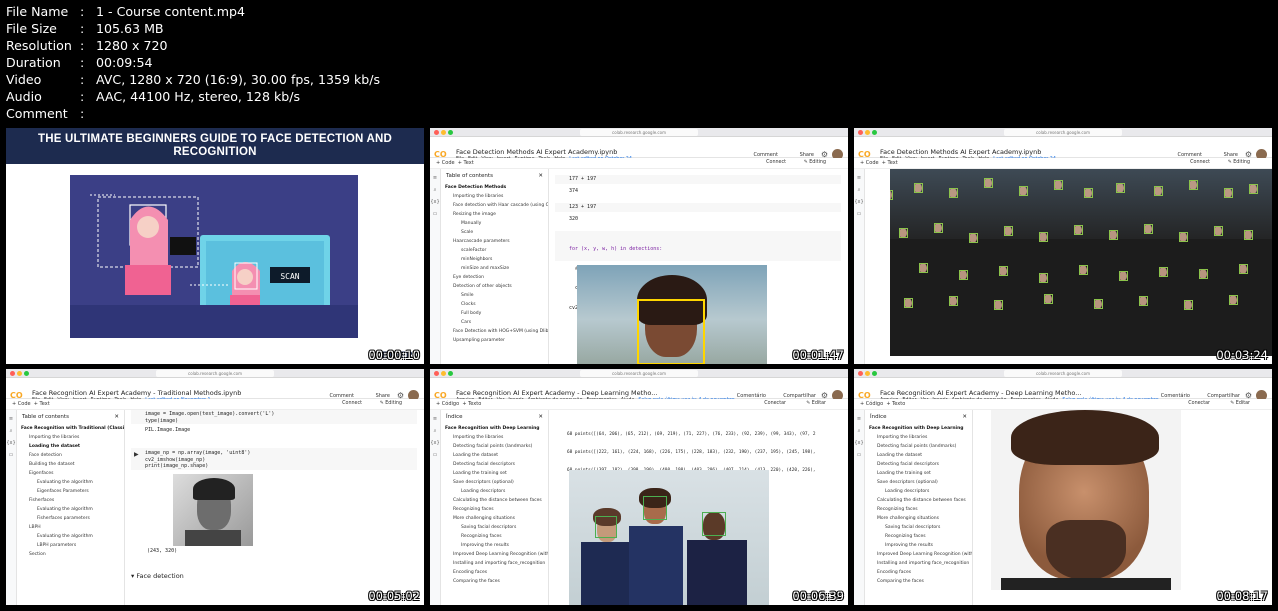 The height and width of the screenshot is (611, 1278). I want to click on toc-item: Clocks, so click(494, 304).